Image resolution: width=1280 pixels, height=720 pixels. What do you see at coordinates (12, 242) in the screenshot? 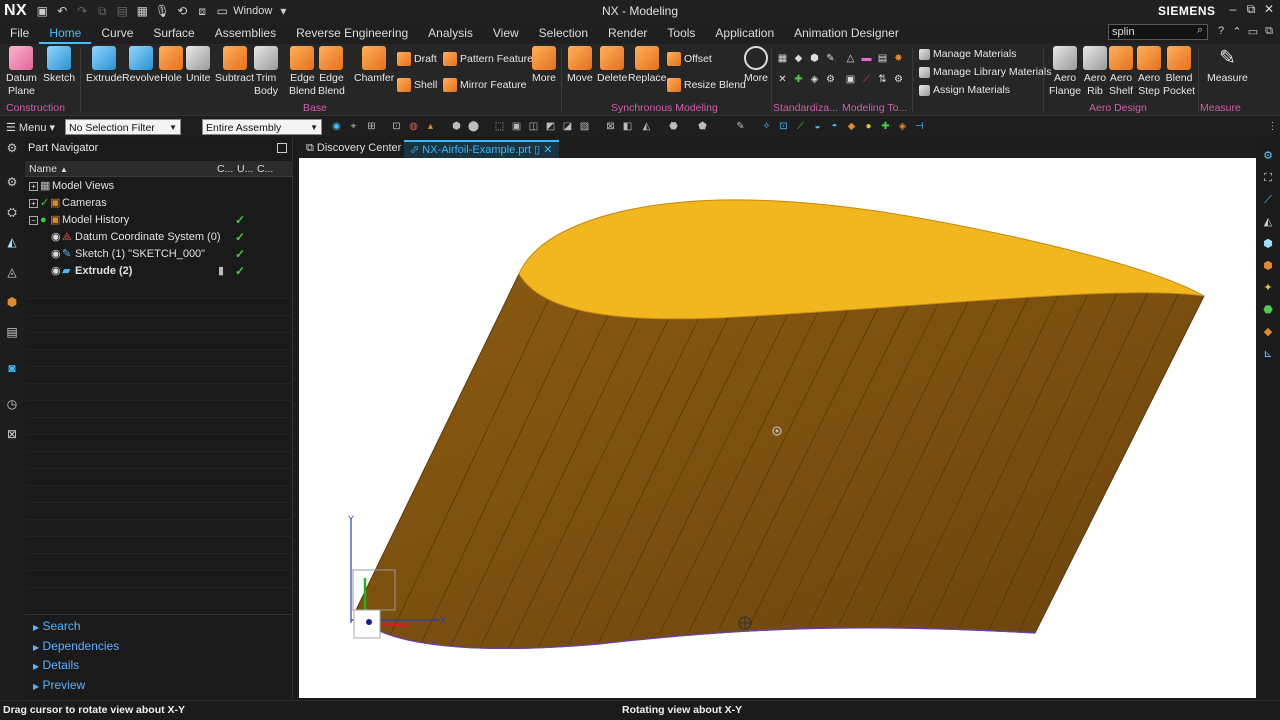
I see `part-navigator-icon: ◭` at bounding box center [12, 242].